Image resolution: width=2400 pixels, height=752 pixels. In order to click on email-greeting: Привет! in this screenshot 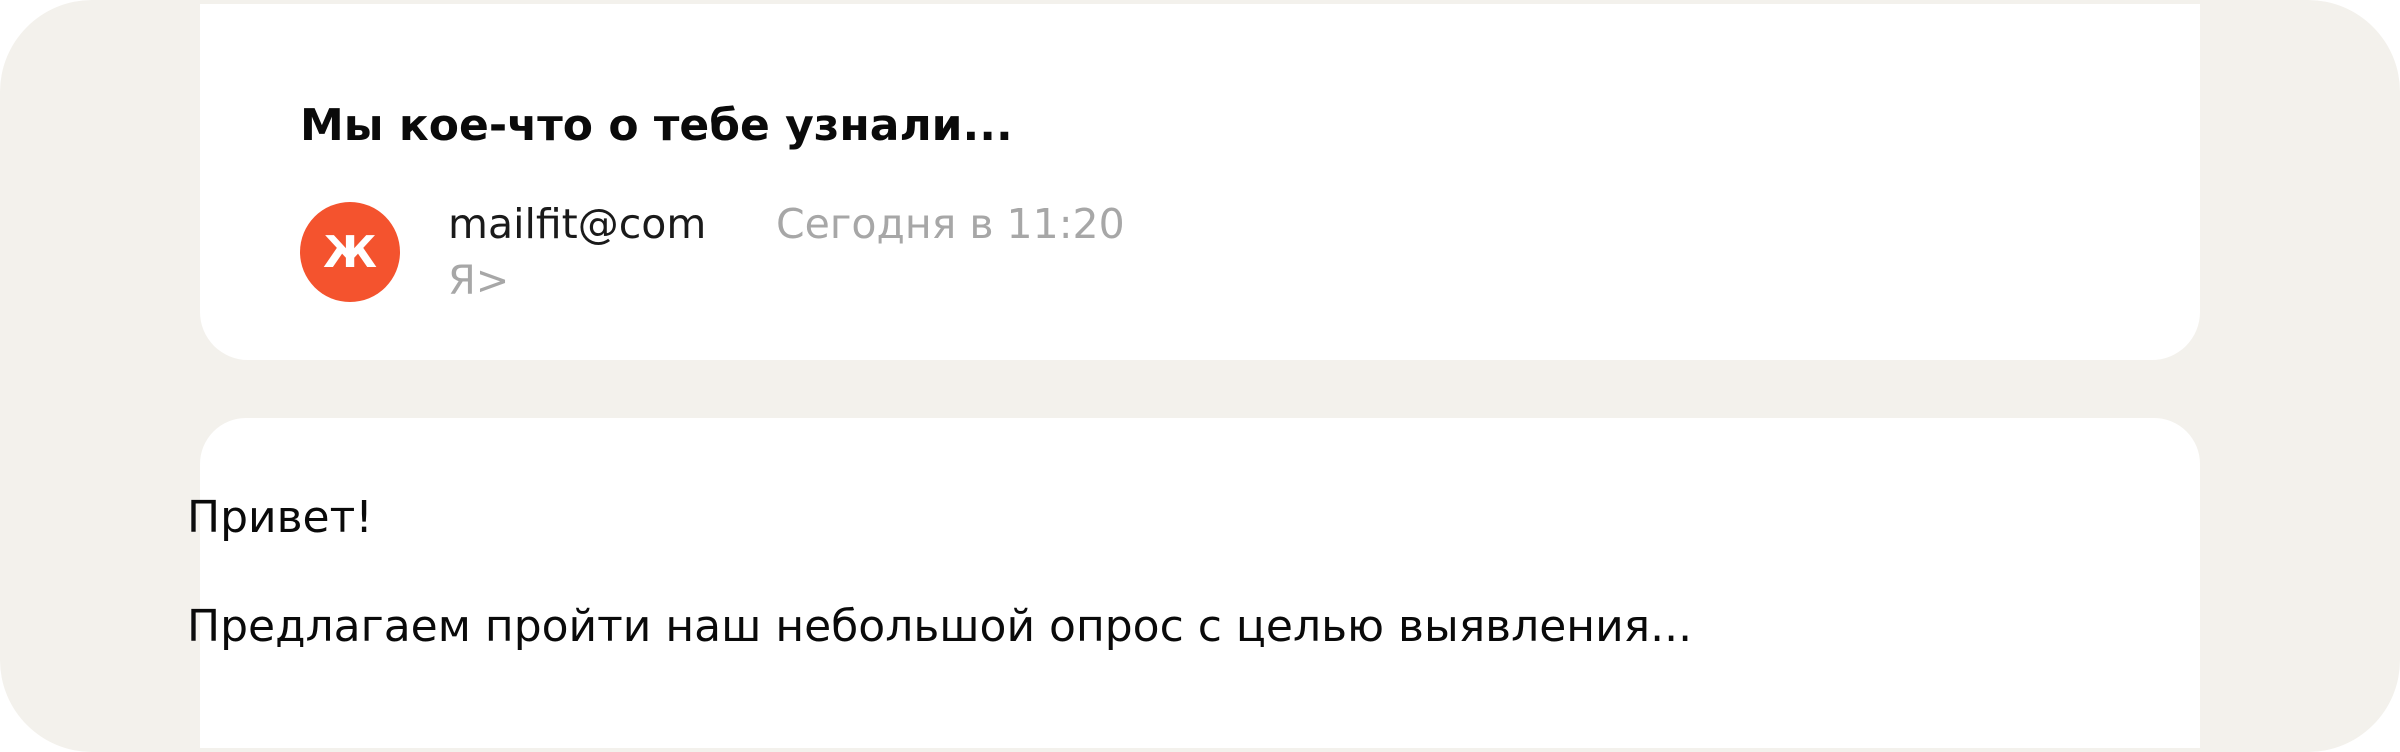, I will do `click(280, 517)`.